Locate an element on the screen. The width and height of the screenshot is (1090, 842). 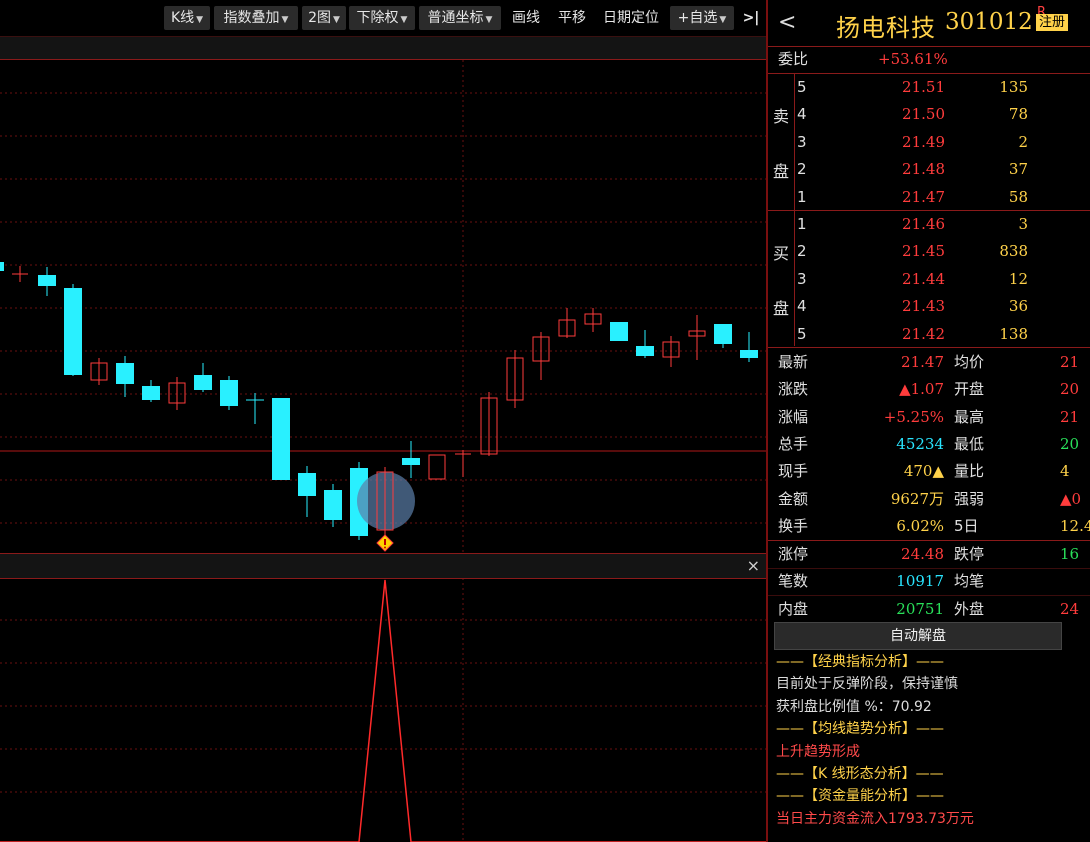
quote-row: 最新 21.47 均价 21 is located at coordinates (929, 362).